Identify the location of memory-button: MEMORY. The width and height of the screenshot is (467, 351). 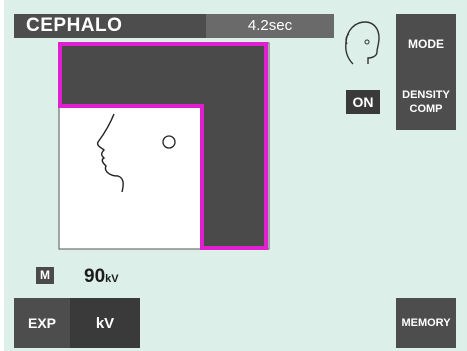
(426, 323).